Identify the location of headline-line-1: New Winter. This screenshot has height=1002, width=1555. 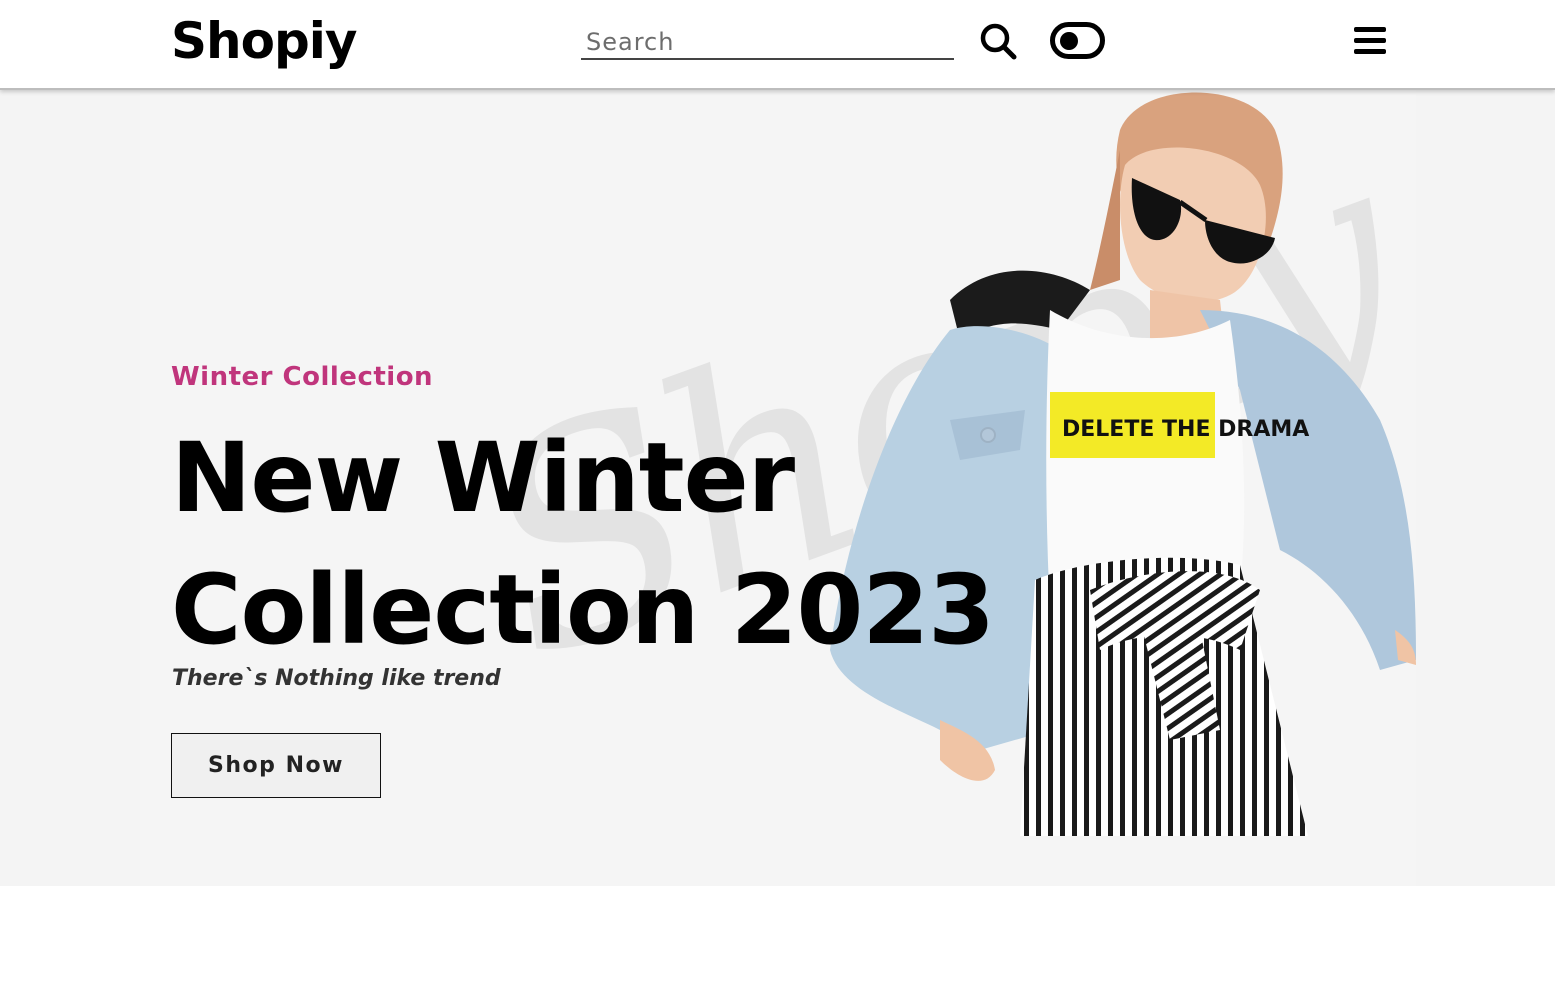
(483, 478).